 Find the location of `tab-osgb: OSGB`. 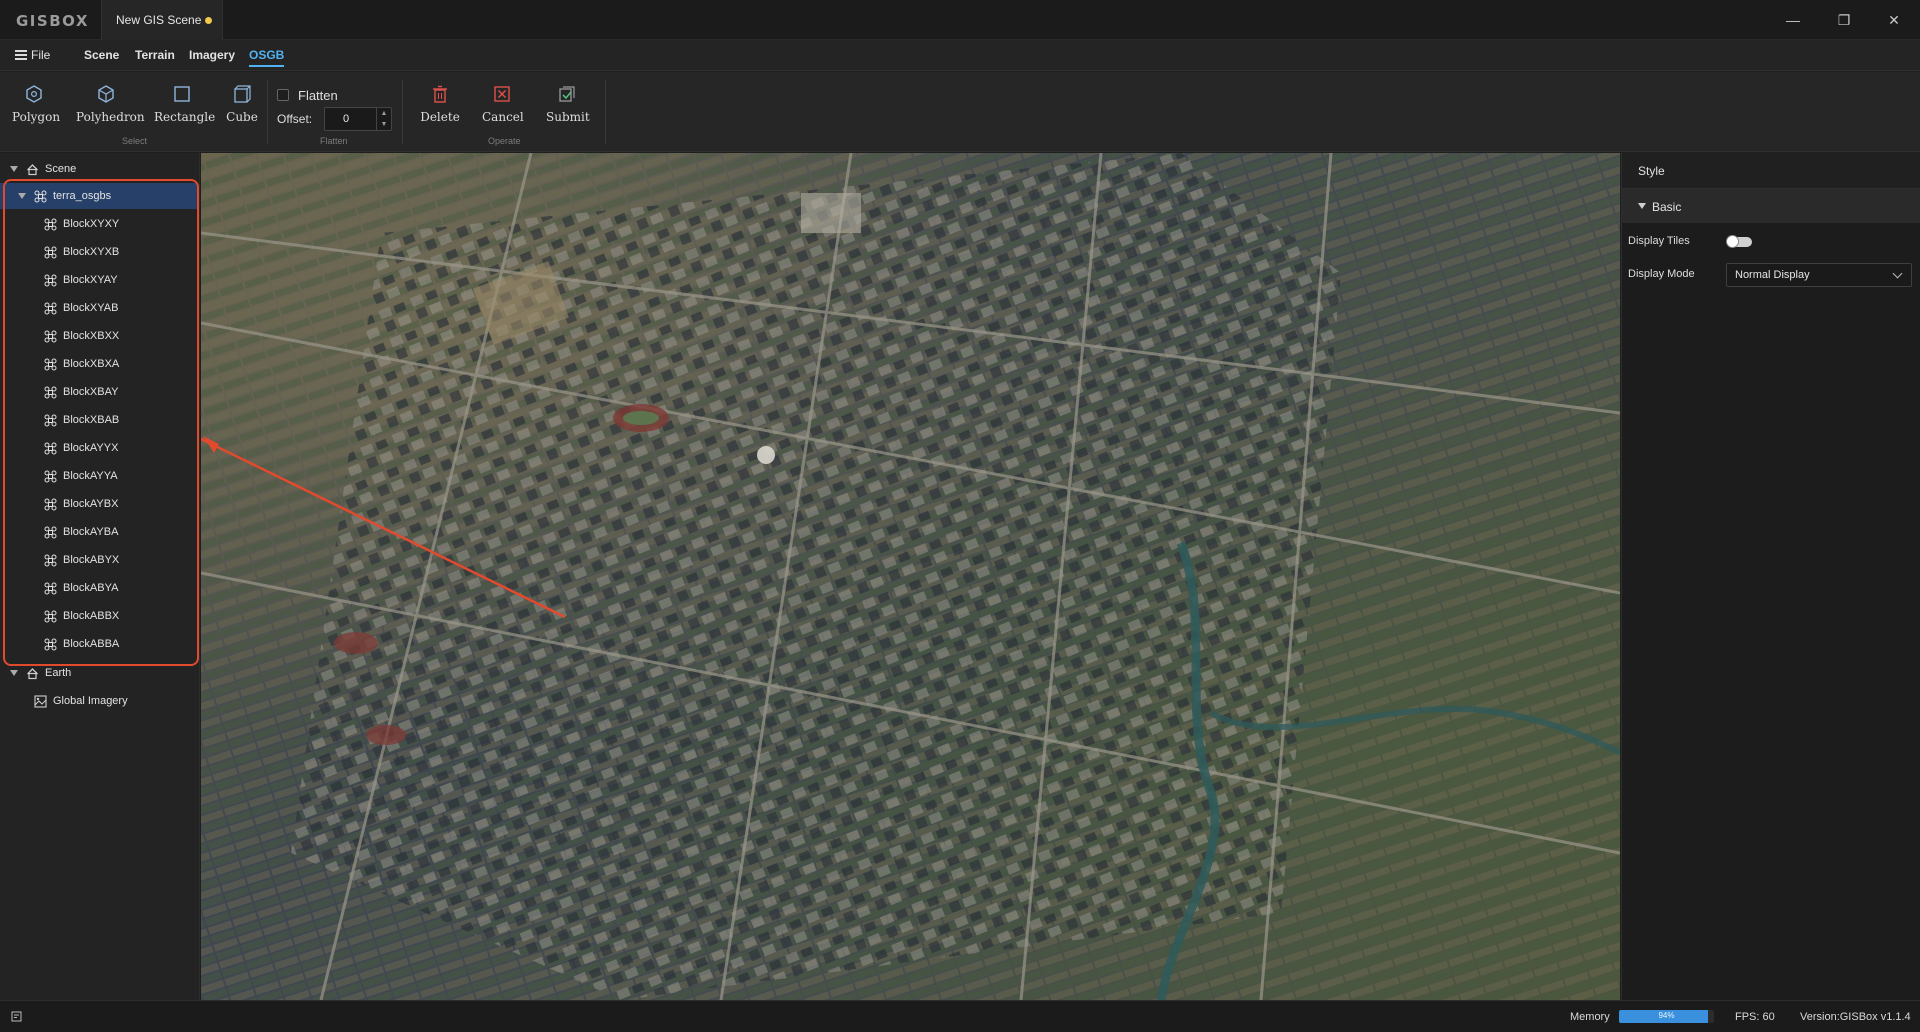

tab-osgb: OSGB is located at coordinates (267, 57).